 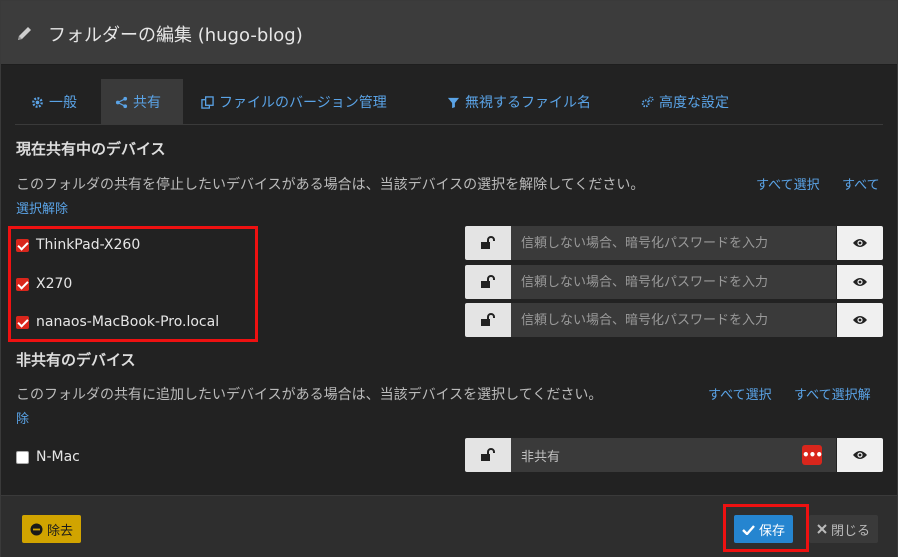 What do you see at coordinates (60, 531) in the screenshot?
I see `remove-button-label: 除去` at bounding box center [60, 531].